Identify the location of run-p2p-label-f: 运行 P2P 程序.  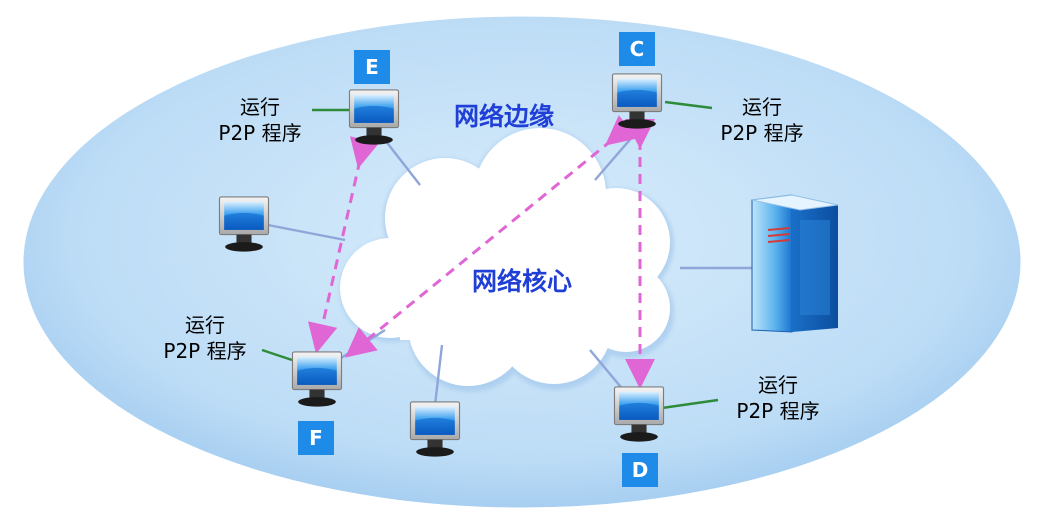
(205, 338).